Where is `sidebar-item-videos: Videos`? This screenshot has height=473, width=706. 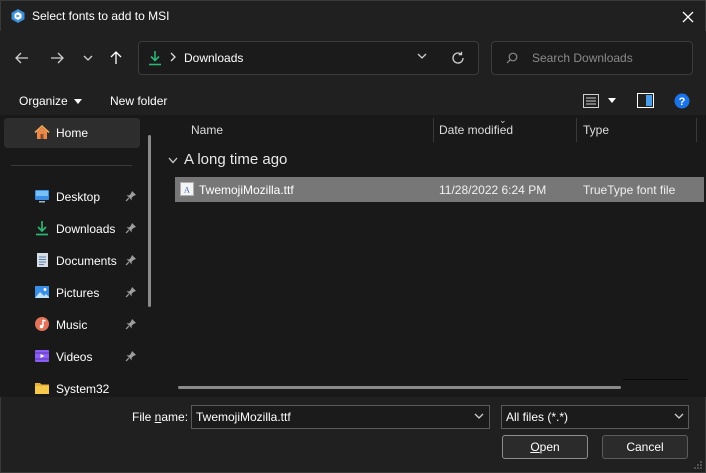
sidebar-item-videos: Videos is located at coordinates (74, 357).